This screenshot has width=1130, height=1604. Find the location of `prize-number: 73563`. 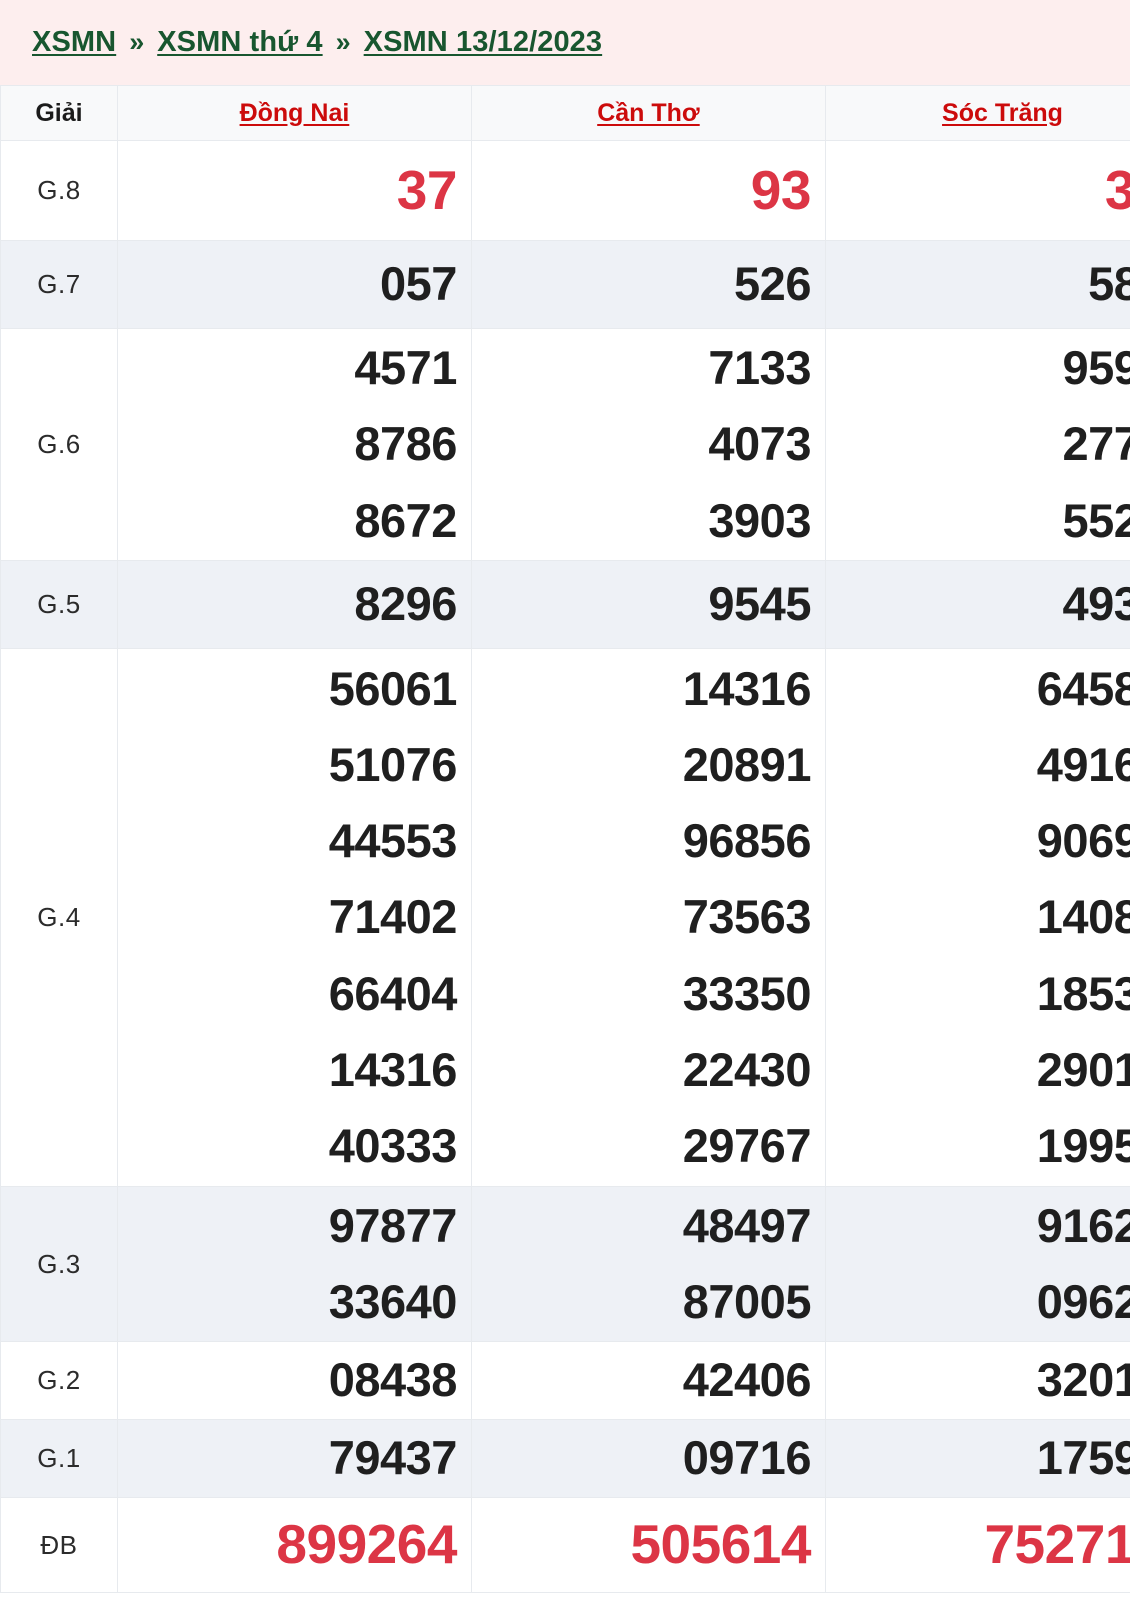

prize-number: 73563 is located at coordinates (747, 917).